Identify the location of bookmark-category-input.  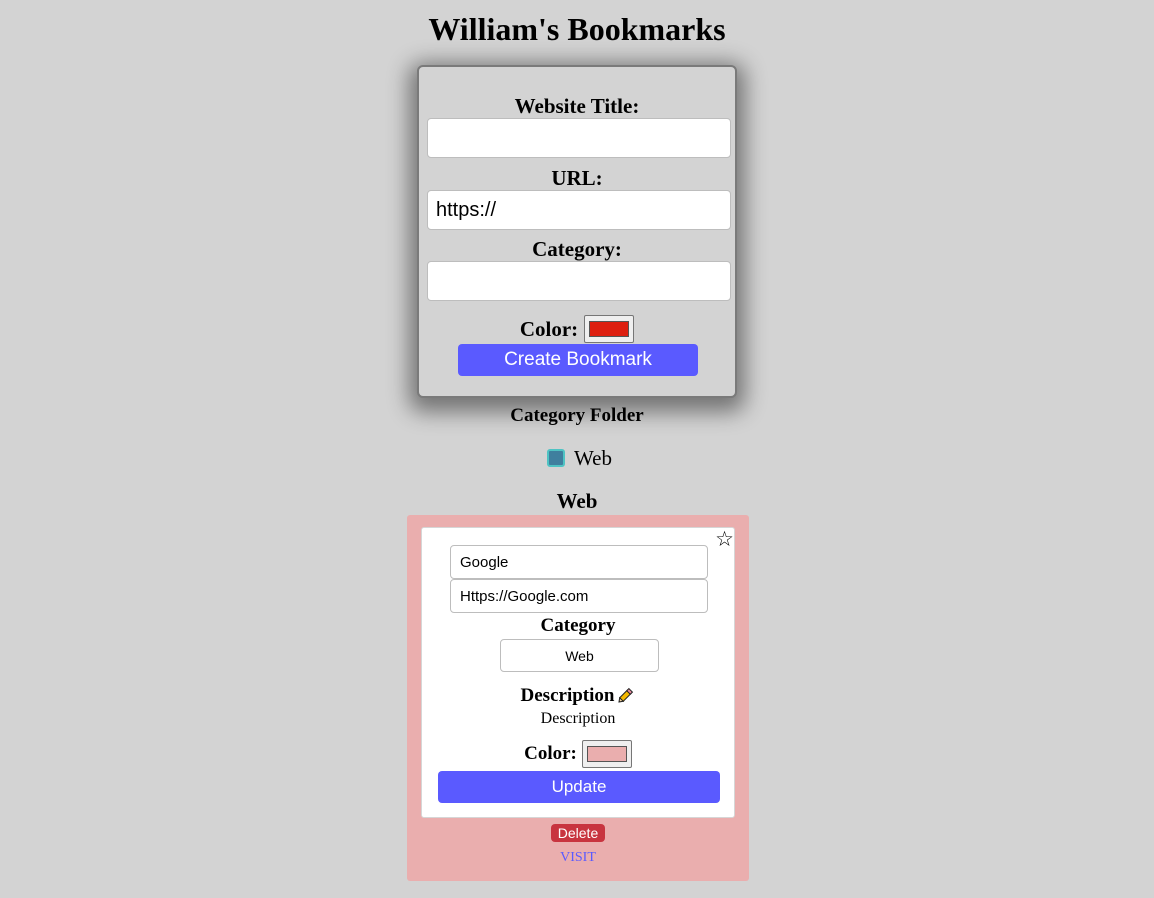
(579, 655).